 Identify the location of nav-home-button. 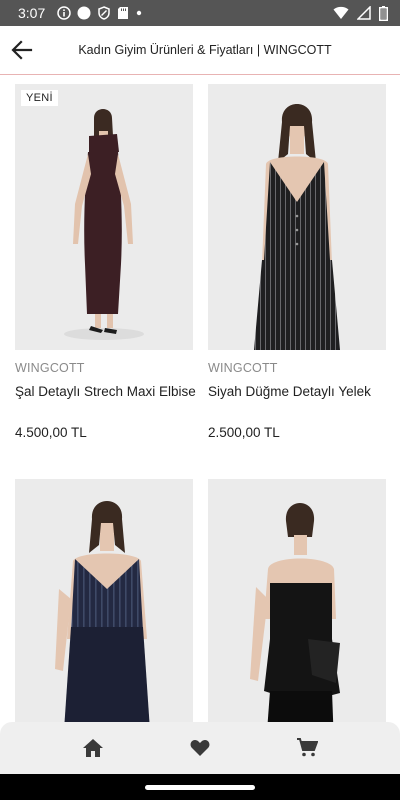
(93, 748).